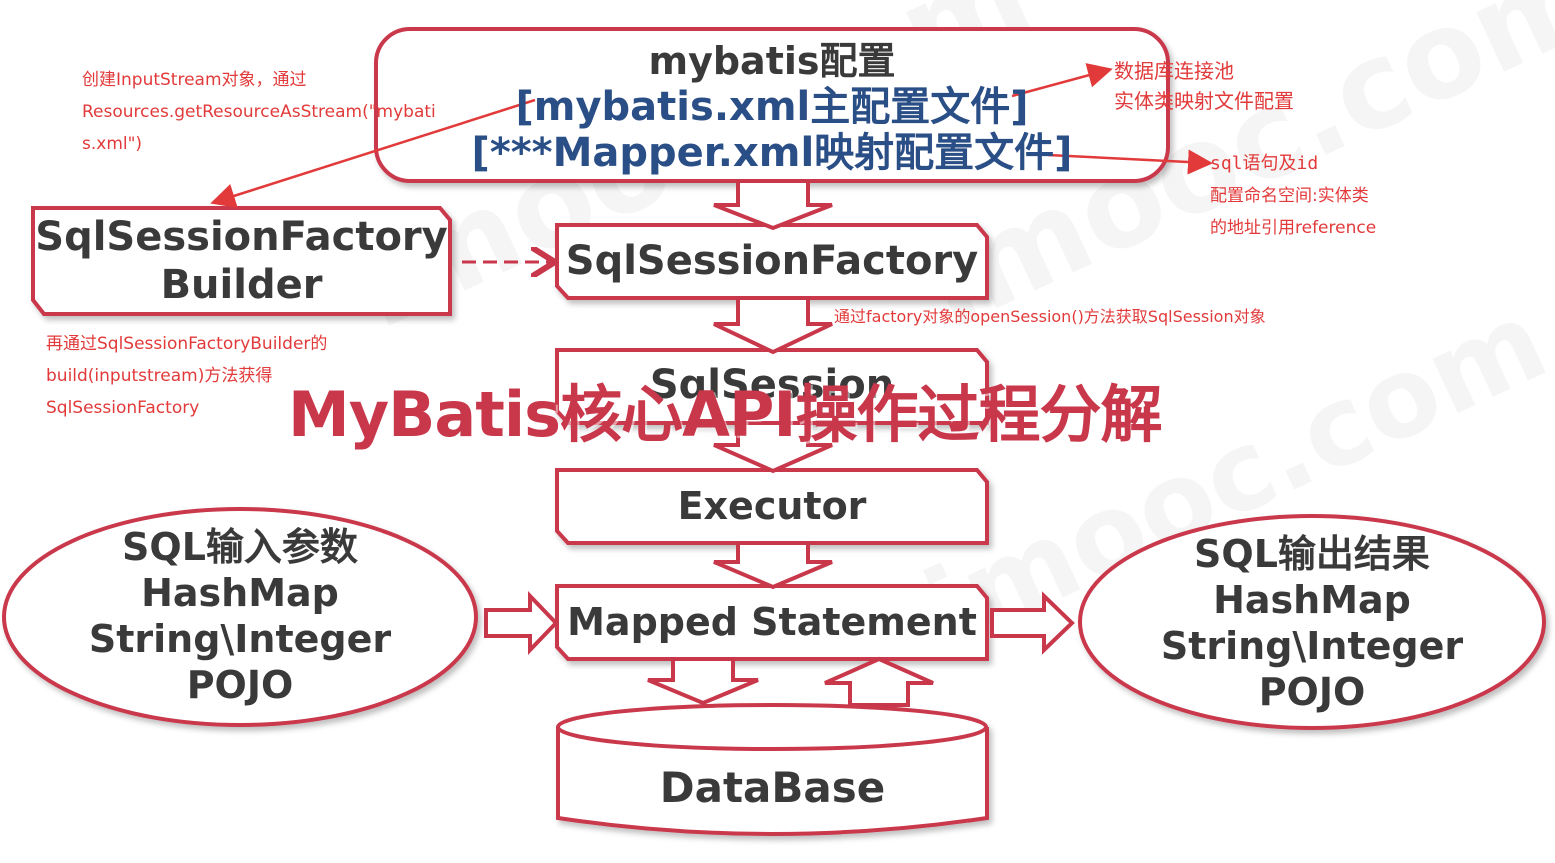 Image resolution: width=1555 pixels, height=863 pixels. I want to click on builder-label-line1: SqlSessionFactory, so click(241, 237).